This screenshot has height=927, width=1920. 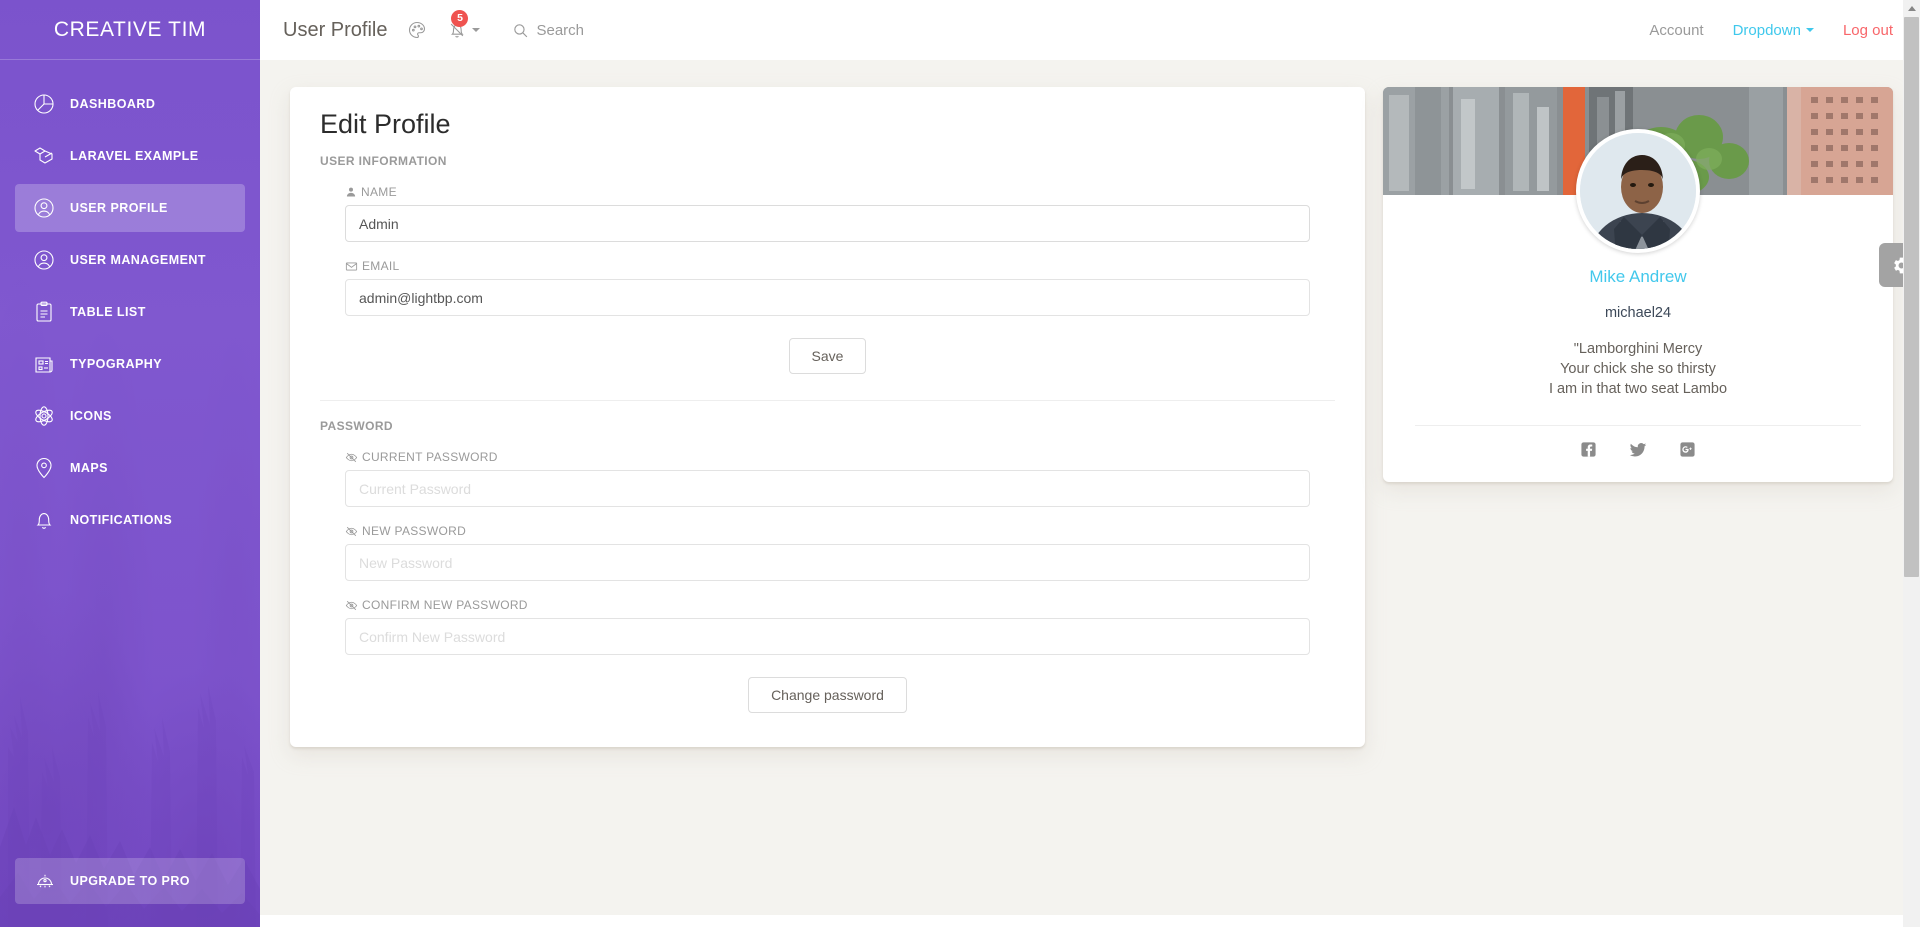 What do you see at coordinates (108, 312) in the screenshot?
I see `sidebar-item-label: Table List` at bounding box center [108, 312].